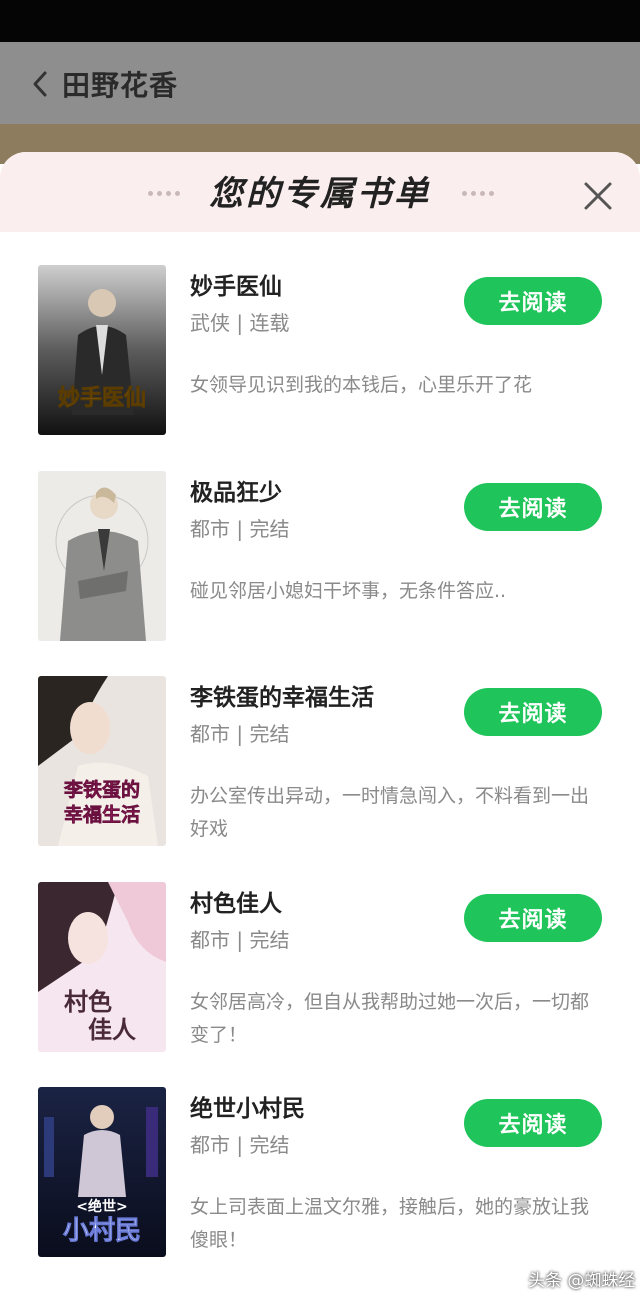  What do you see at coordinates (320, 561) in the screenshot?
I see `book-item: 极品狂少 都市 | 完结 去阅读 碰见邻居小媳妇干坏事，无条件答应..` at bounding box center [320, 561].